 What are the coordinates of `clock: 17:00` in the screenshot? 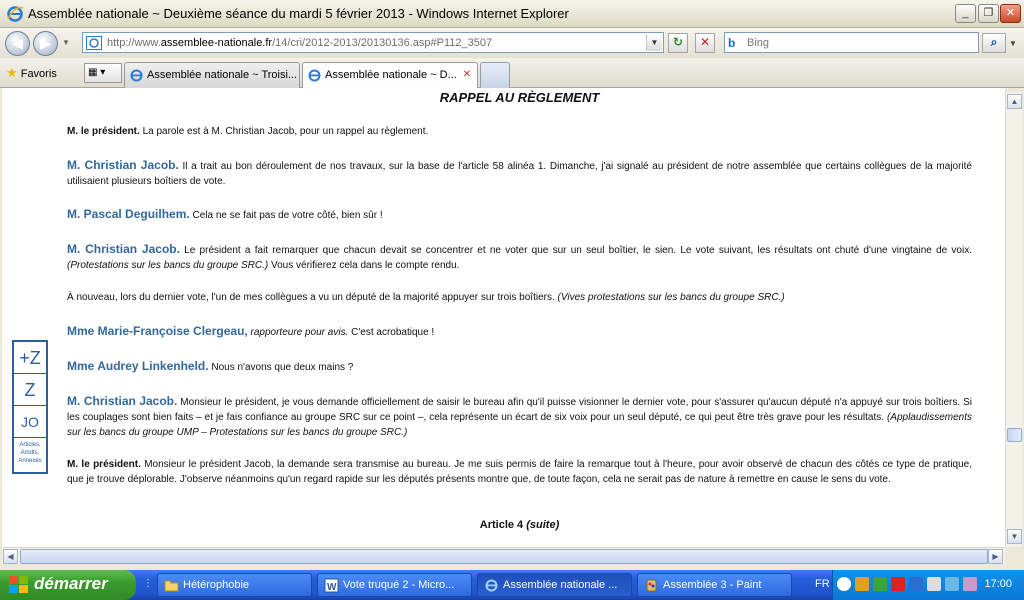 It's located at (998, 584).